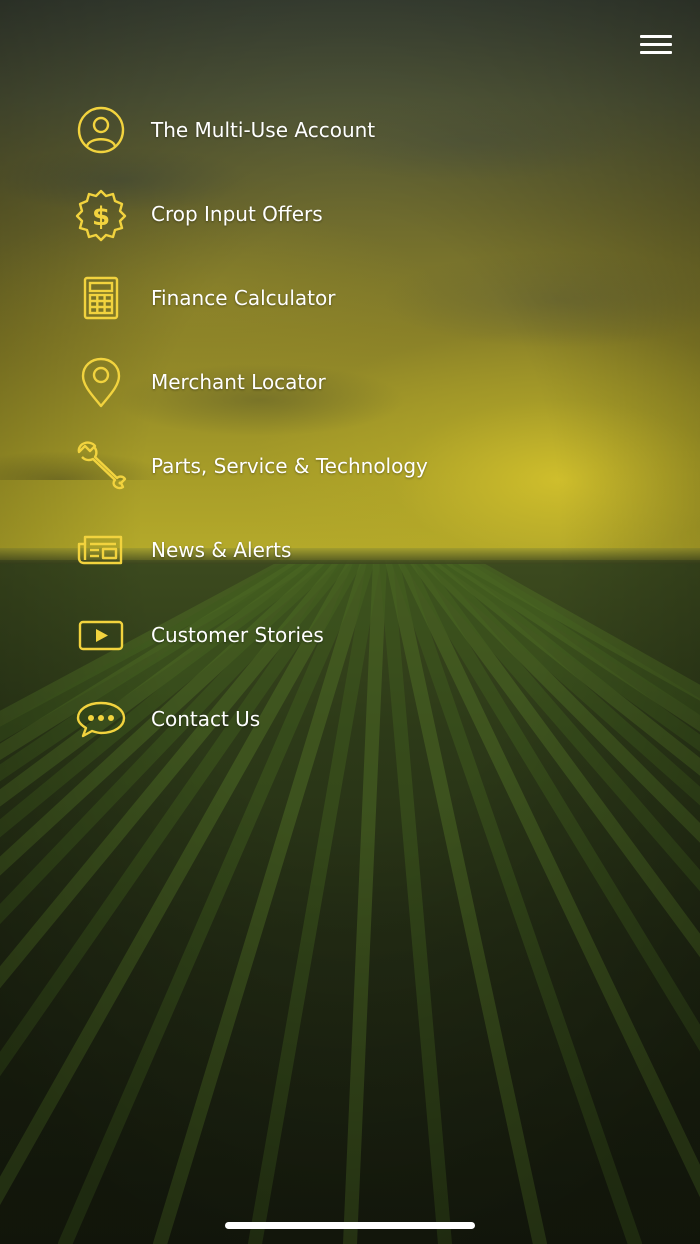 This screenshot has height=1244, width=700. What do you see at coordinates (237, 635) in the screenshot?
I see `menu-item-label: Customer Stories` at bounding box center [237, 635].